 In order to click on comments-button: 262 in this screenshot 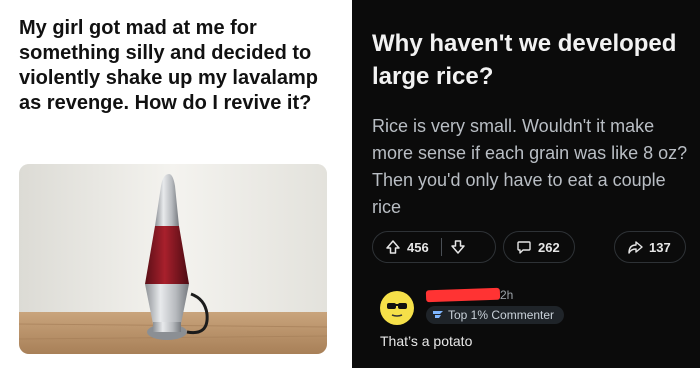, I will do `click(539, 247)`.